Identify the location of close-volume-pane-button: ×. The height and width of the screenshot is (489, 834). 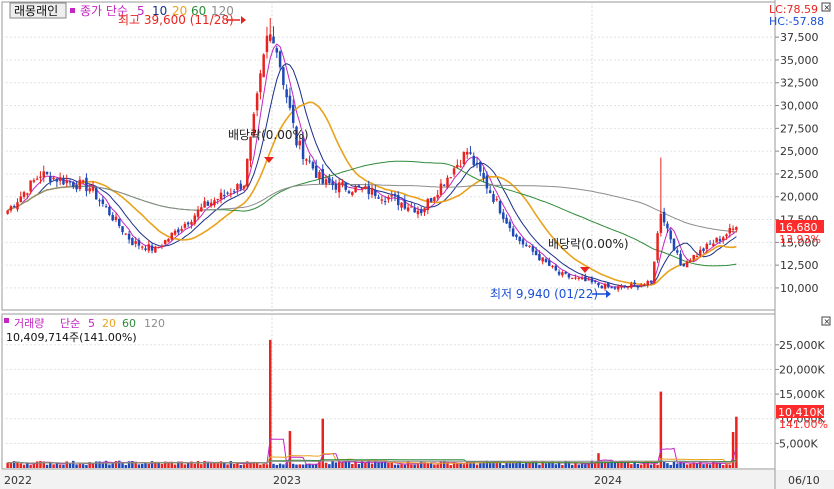
(826, 321).